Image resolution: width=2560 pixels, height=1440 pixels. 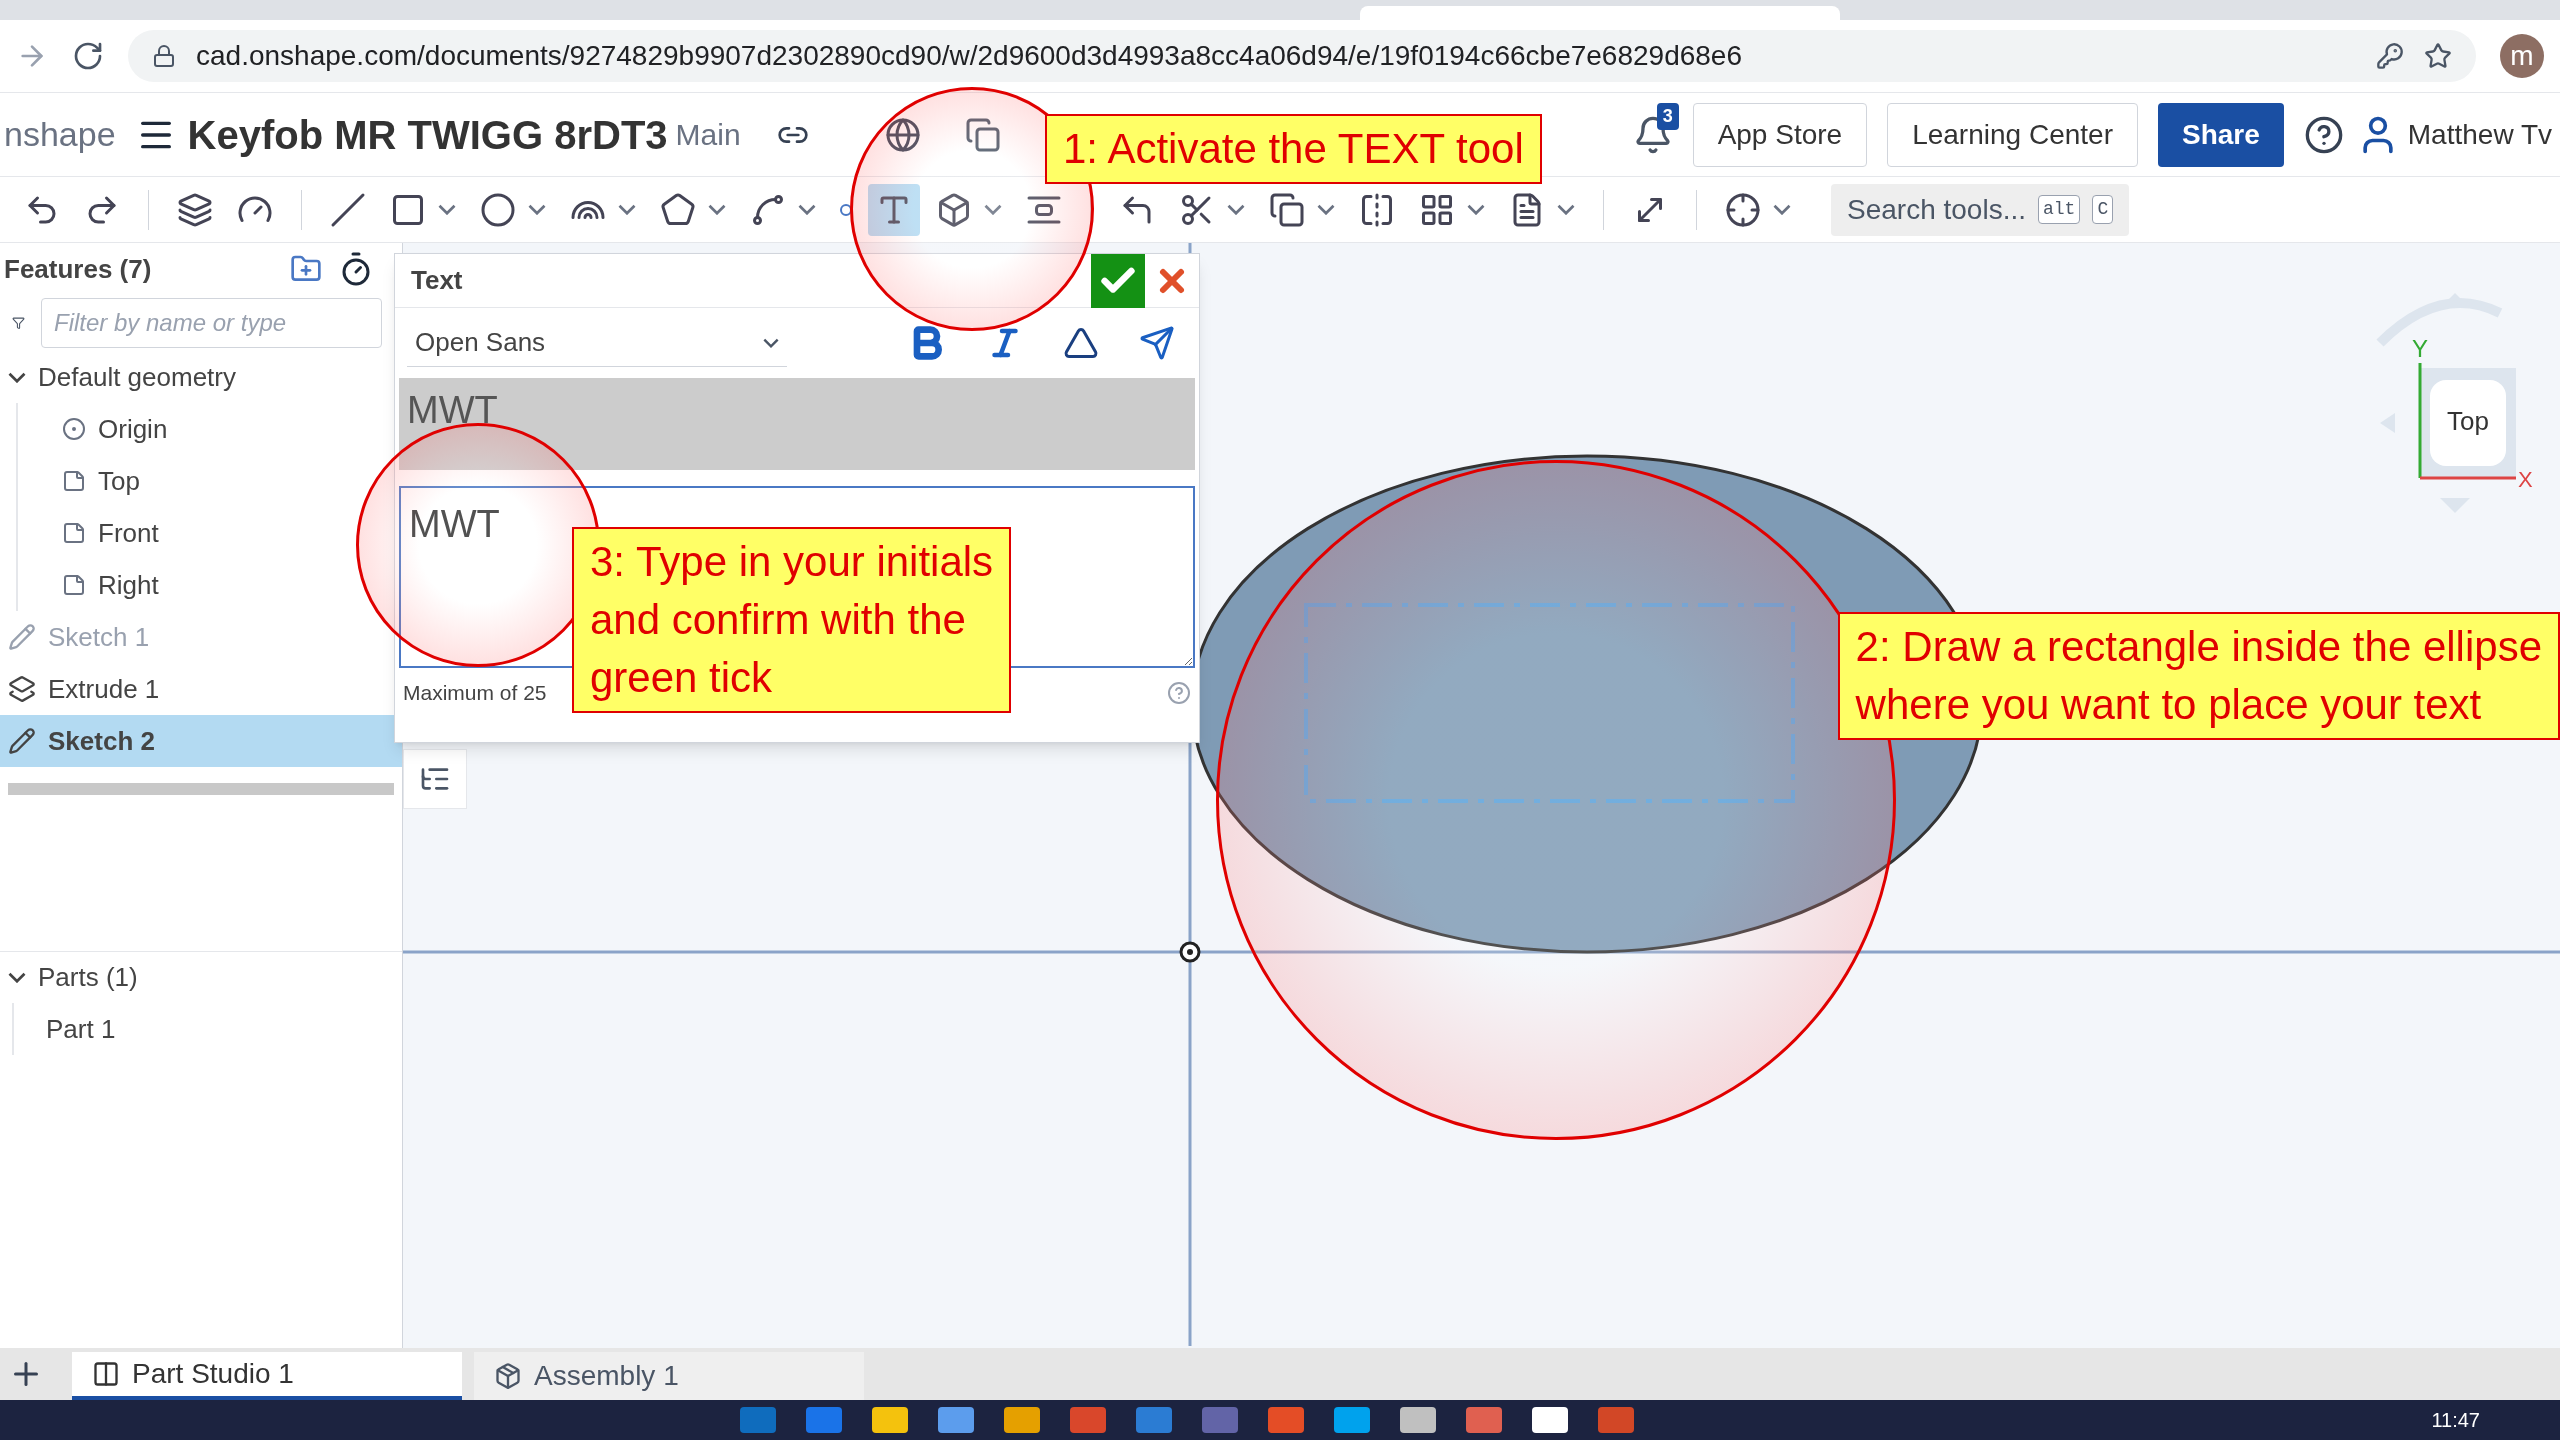 I want to click on shortcut-key: C, so click(x=2103, y=209).